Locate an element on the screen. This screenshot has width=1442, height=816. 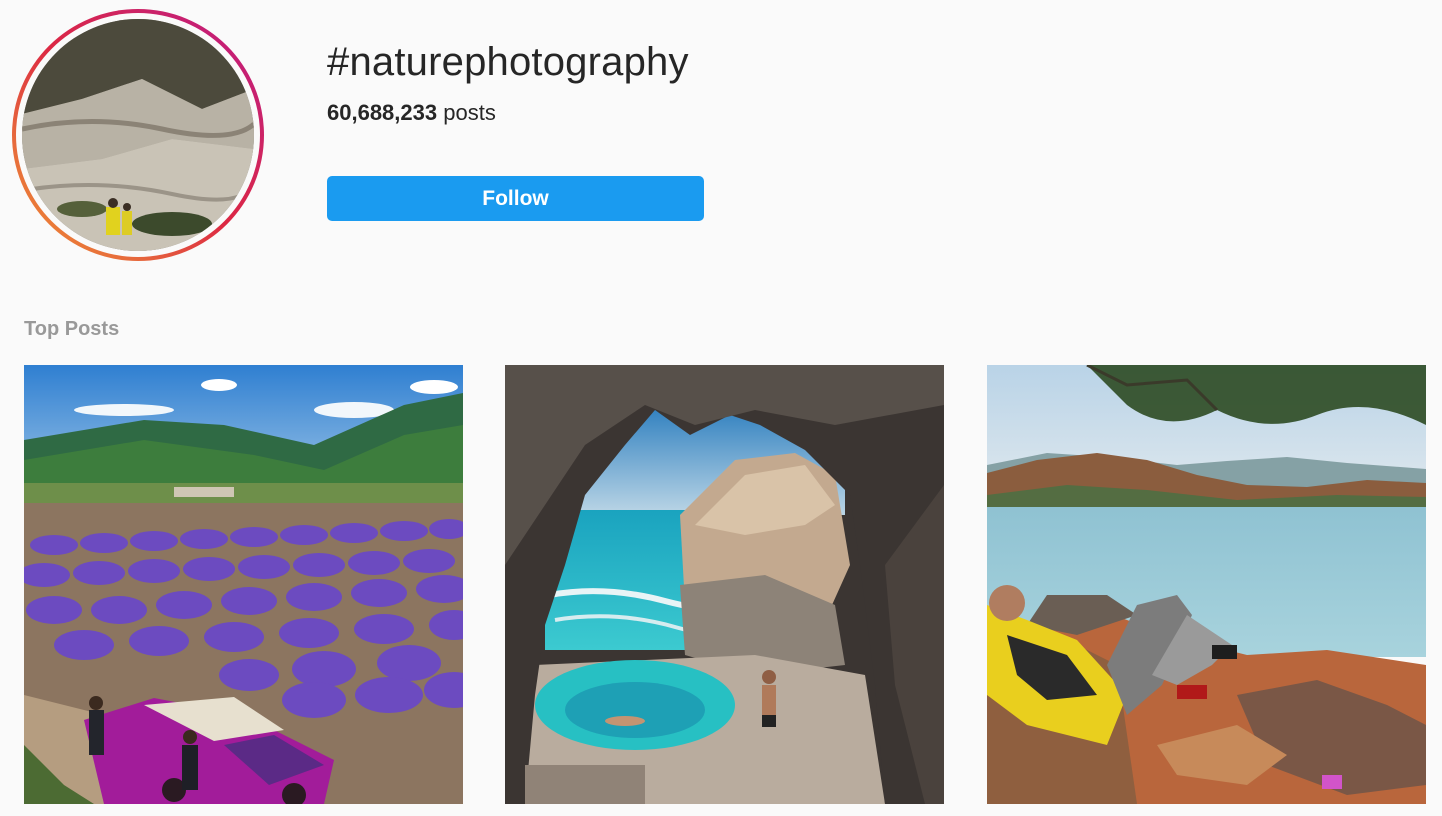
hashtag-title: #naturephotography is located at coordinates (508, 62).